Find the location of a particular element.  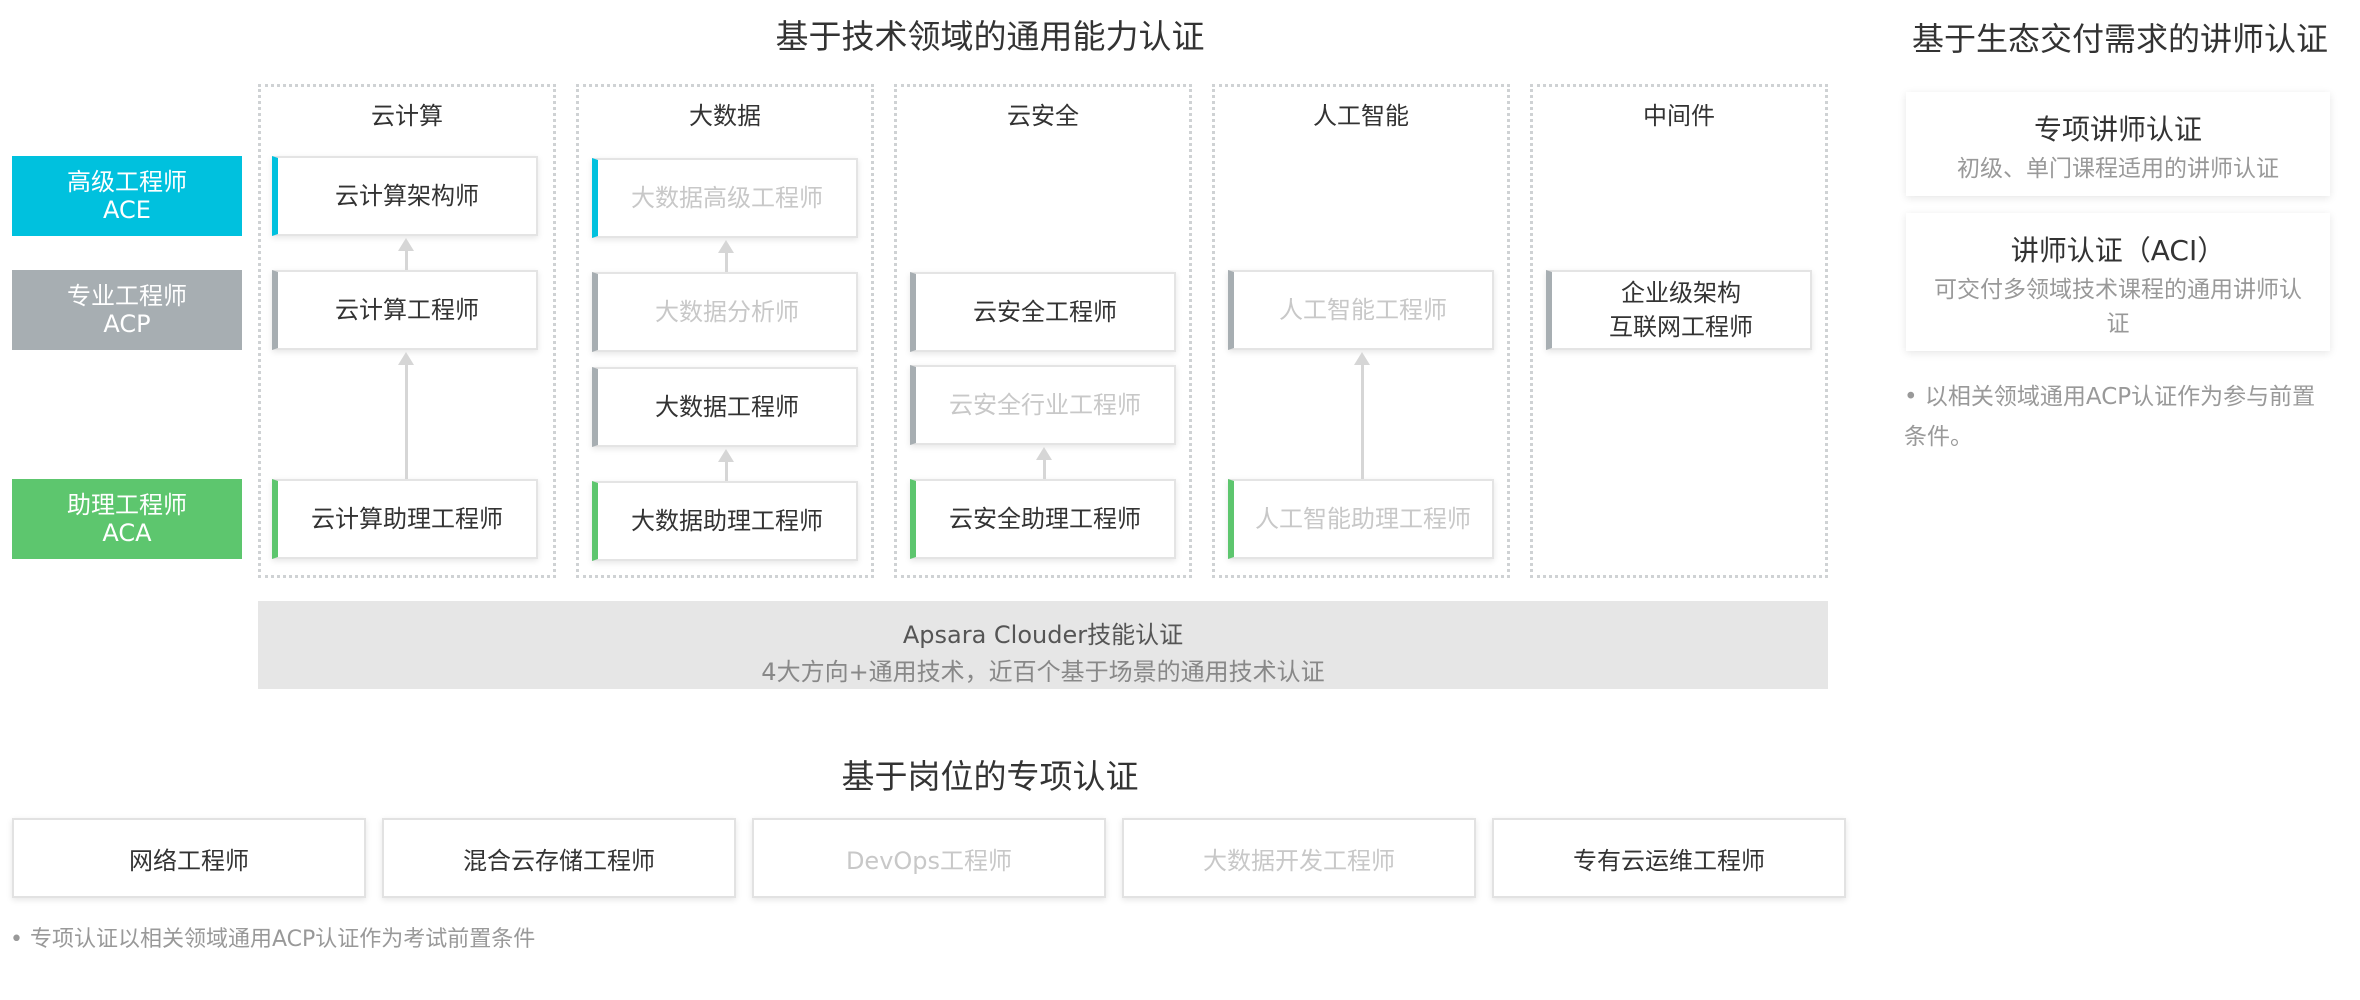

level-badge-ace: 高级工程师 ACE is located at coordinates (127, 196).